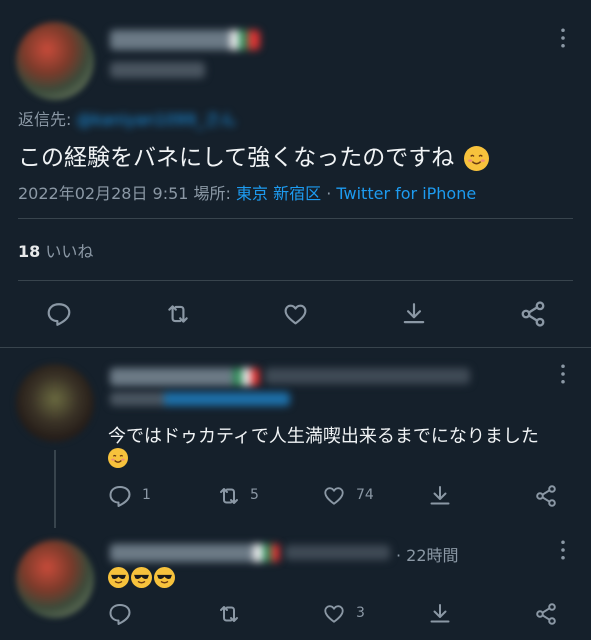  What do you see at coordinates (157, 119) in the screenshot?
I see `reply-to-handle: @kaniyan1099_さん` at bounding box center [157, 119].